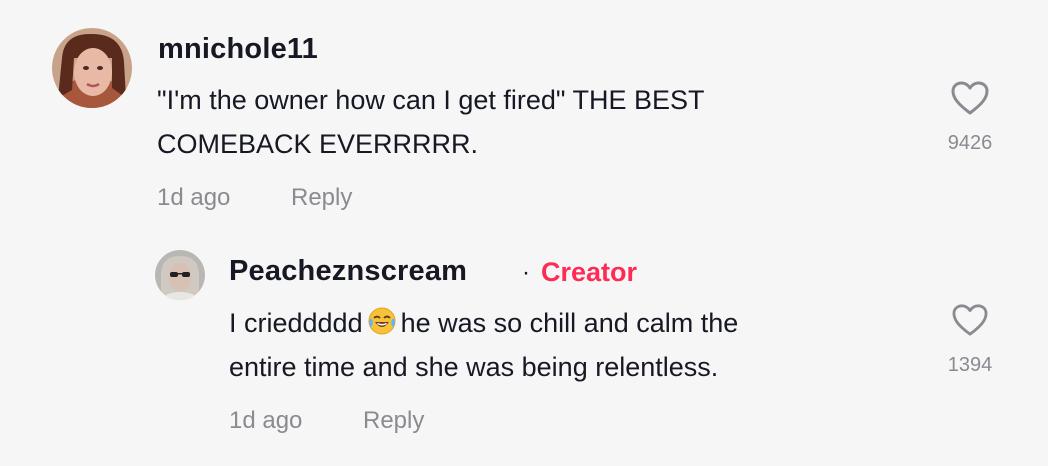 The height and width of the screenshot is (466, 1048). I want to click on like-count: 9426, so click(970, 143).